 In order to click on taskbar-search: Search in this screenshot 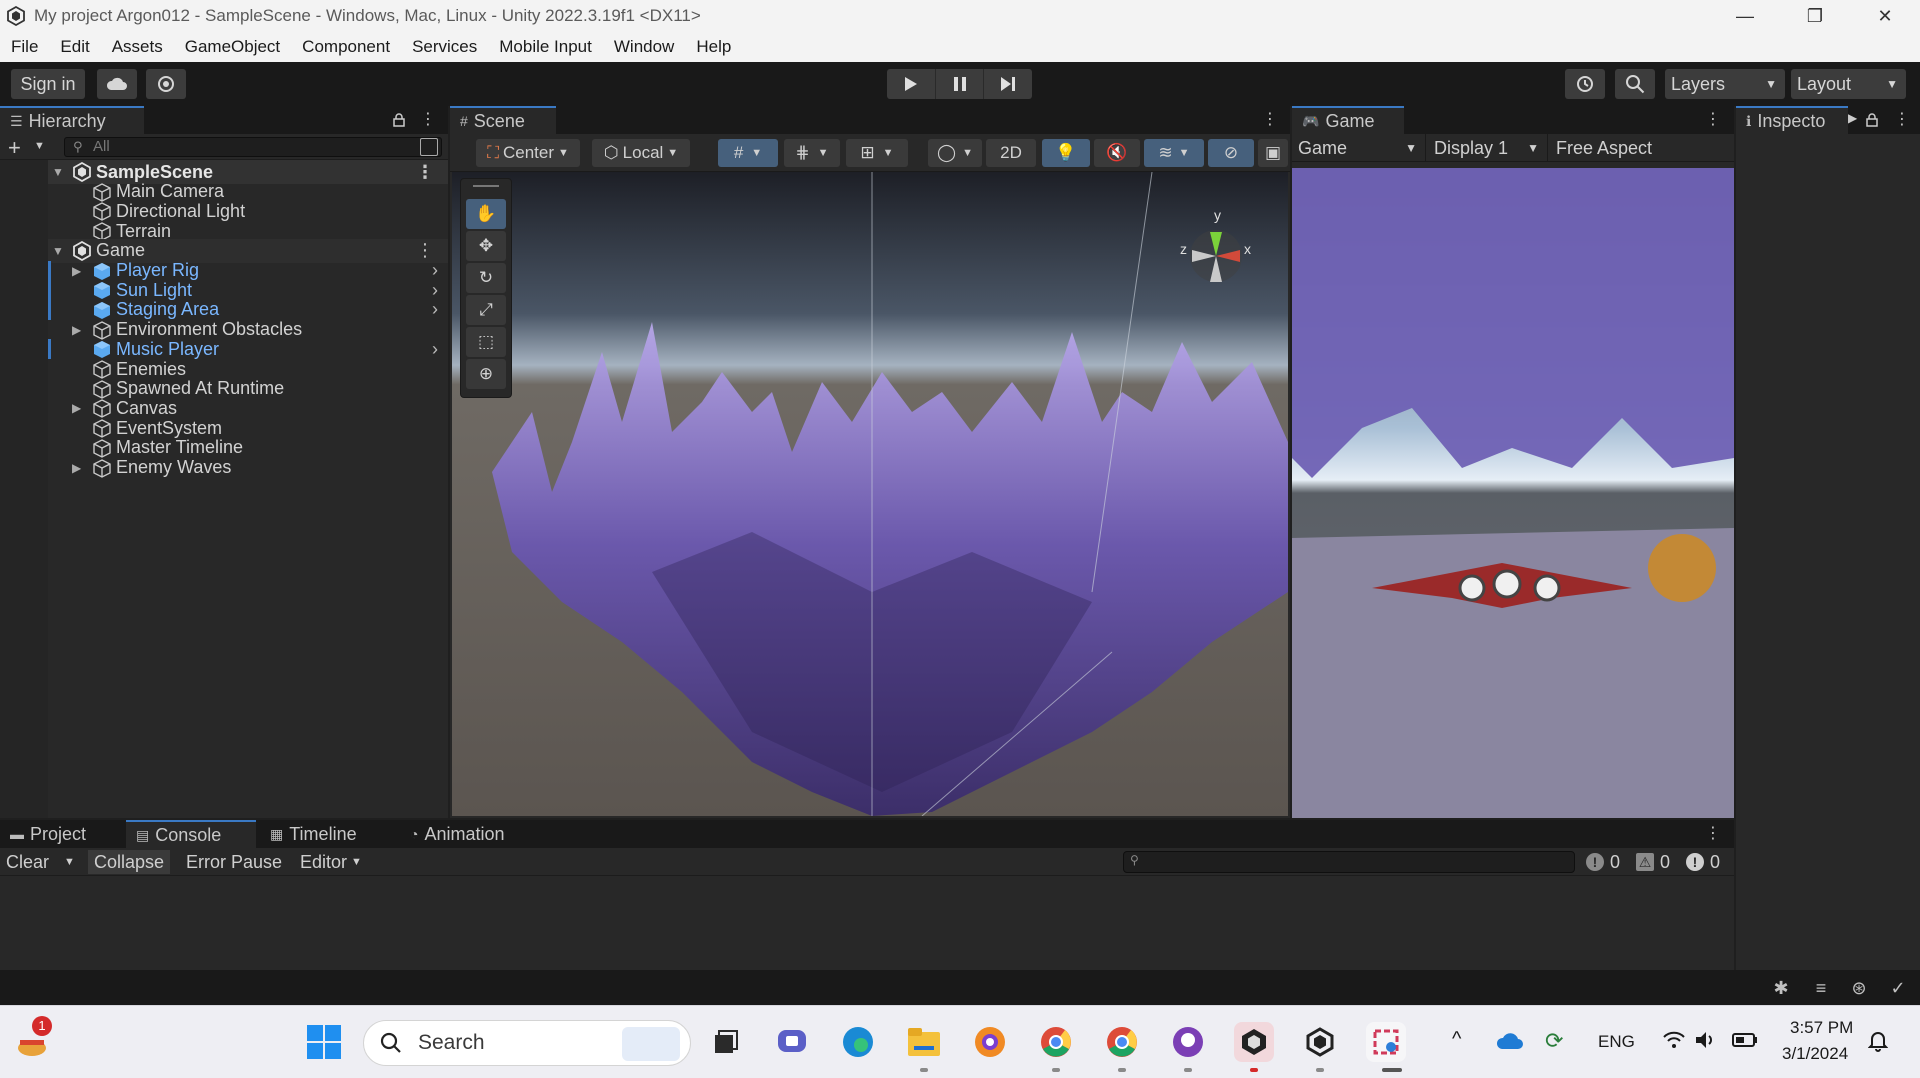, I will do `click(527, 1043)`.